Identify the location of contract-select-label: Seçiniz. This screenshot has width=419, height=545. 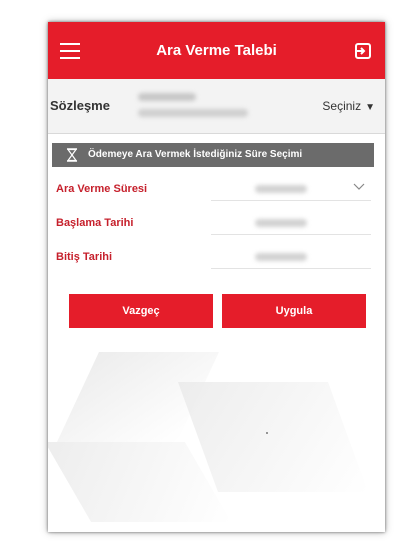
(342, 106).